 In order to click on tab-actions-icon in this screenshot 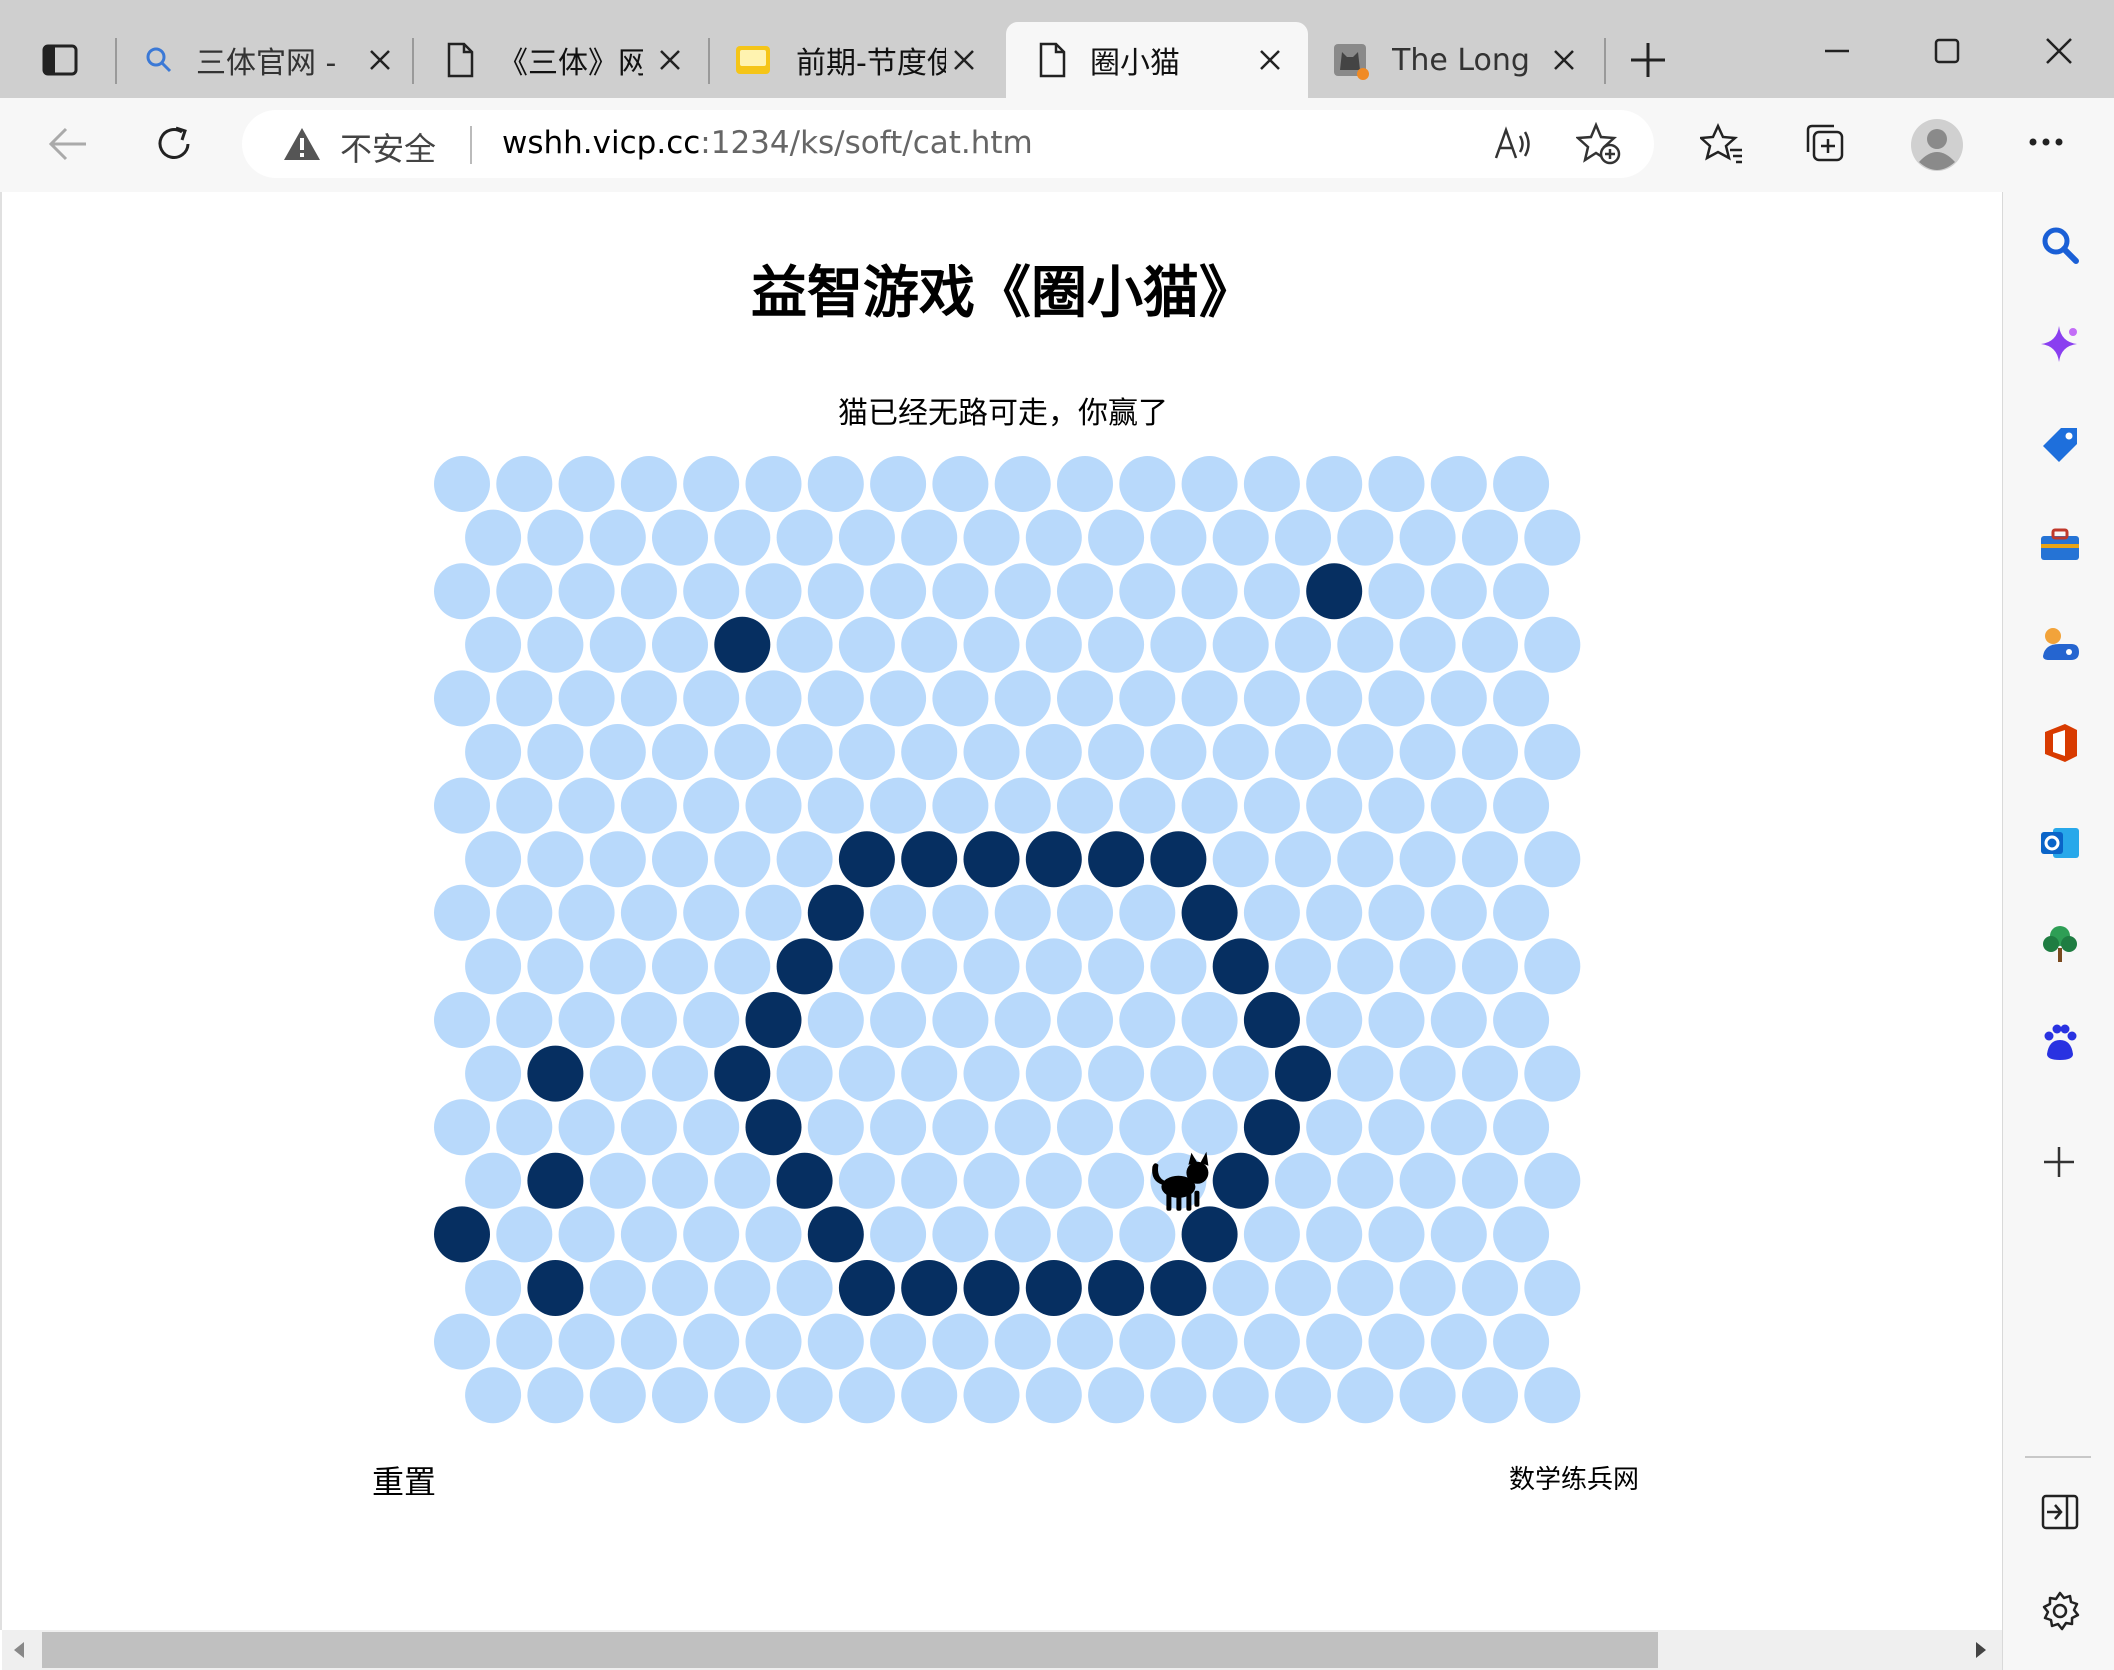, I will do `click(60, 60)`.